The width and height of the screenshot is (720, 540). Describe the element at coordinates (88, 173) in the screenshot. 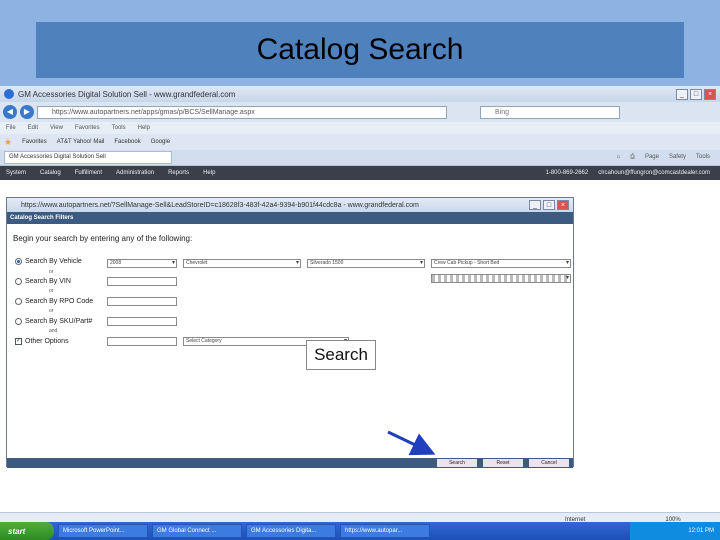

I see `nav-fulfillment: Fulfillment` at that location.